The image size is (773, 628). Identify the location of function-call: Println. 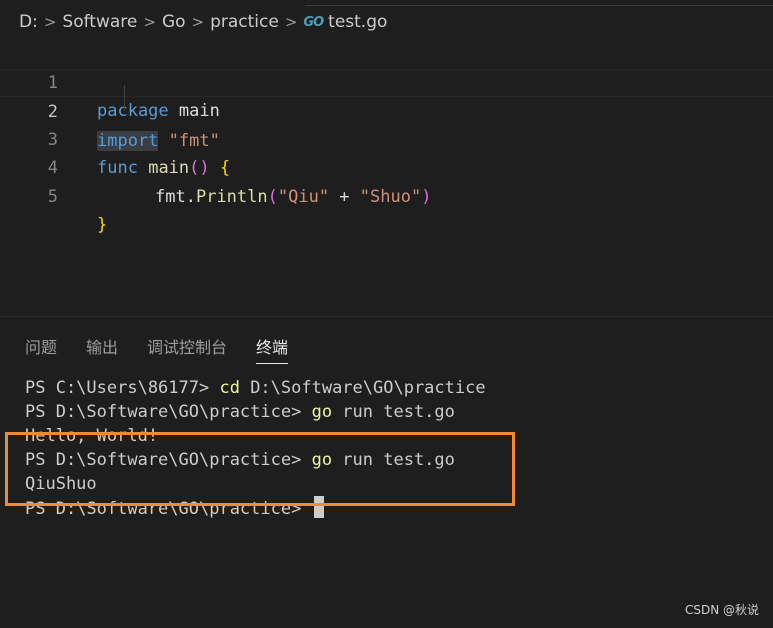
(231, 196).